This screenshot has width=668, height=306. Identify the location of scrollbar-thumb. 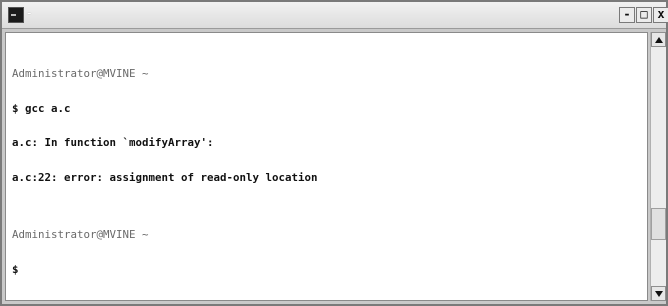
(658, 224).